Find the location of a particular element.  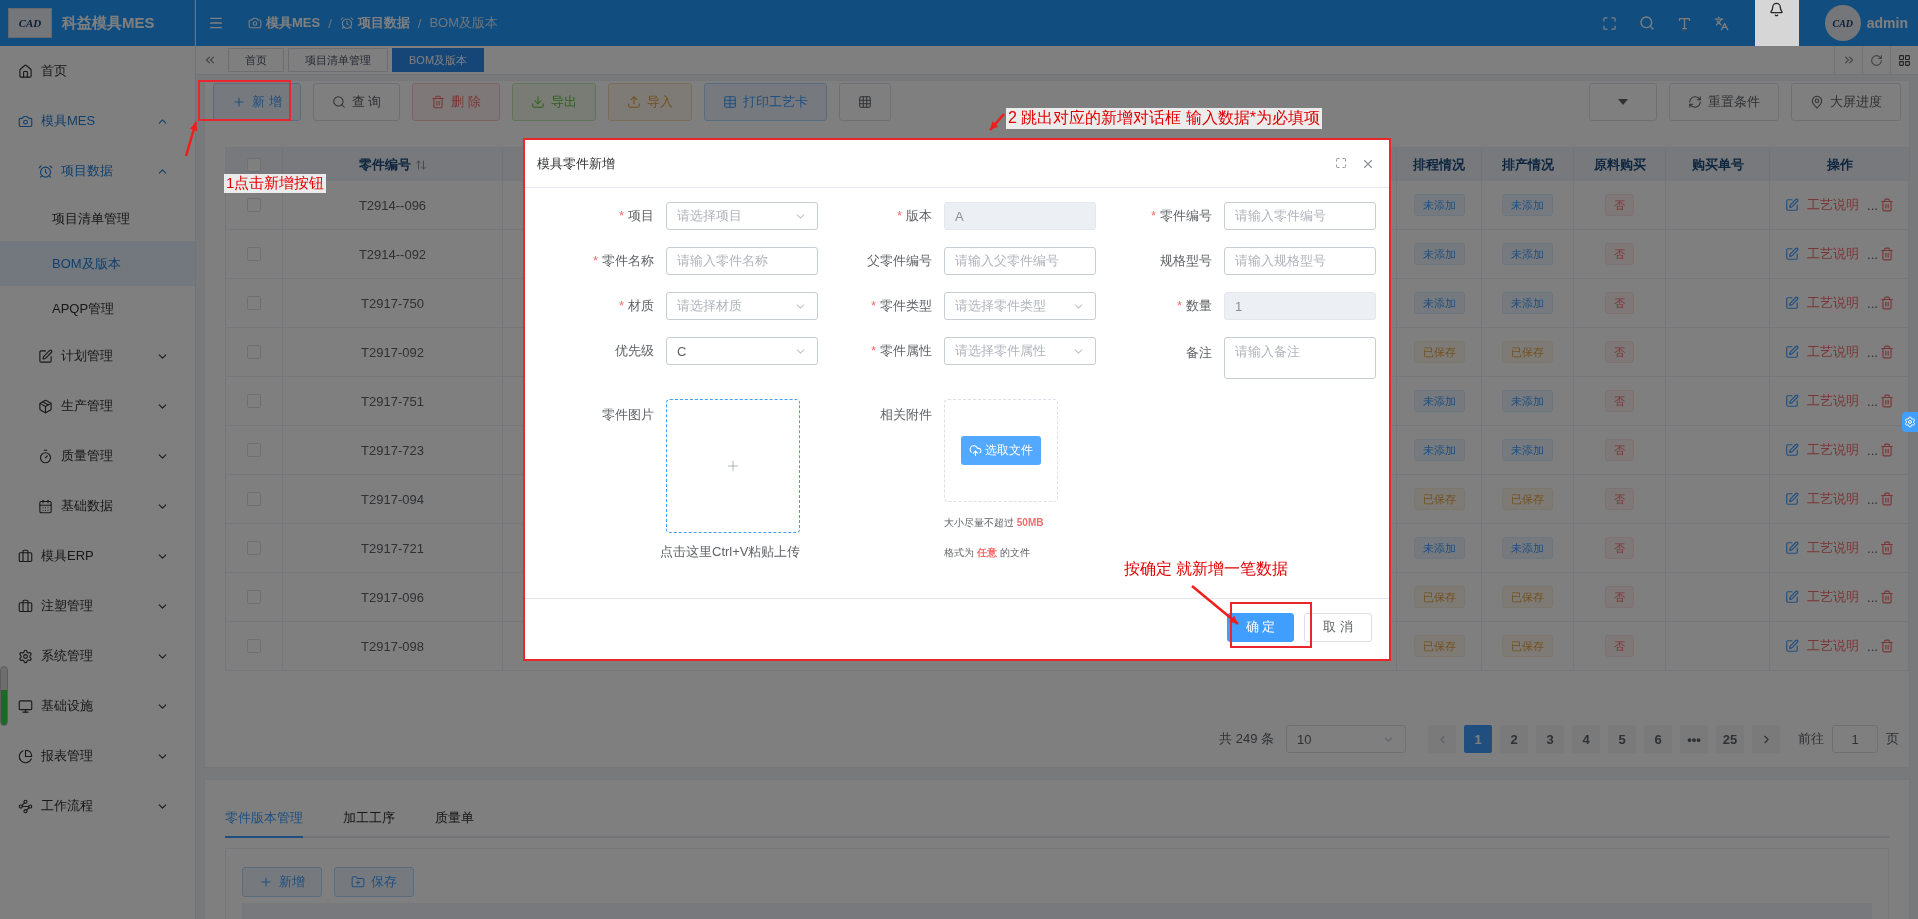

sidebar-item: APQP管理 is located at coordinates (97, 308).